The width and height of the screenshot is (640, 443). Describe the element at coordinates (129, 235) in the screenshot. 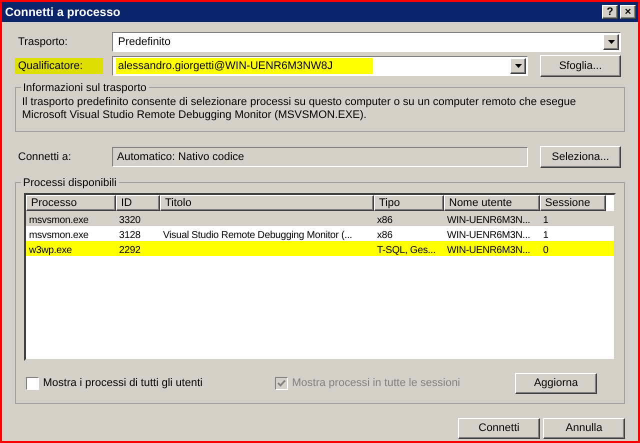

I see `table-cell: 3128` at that location.